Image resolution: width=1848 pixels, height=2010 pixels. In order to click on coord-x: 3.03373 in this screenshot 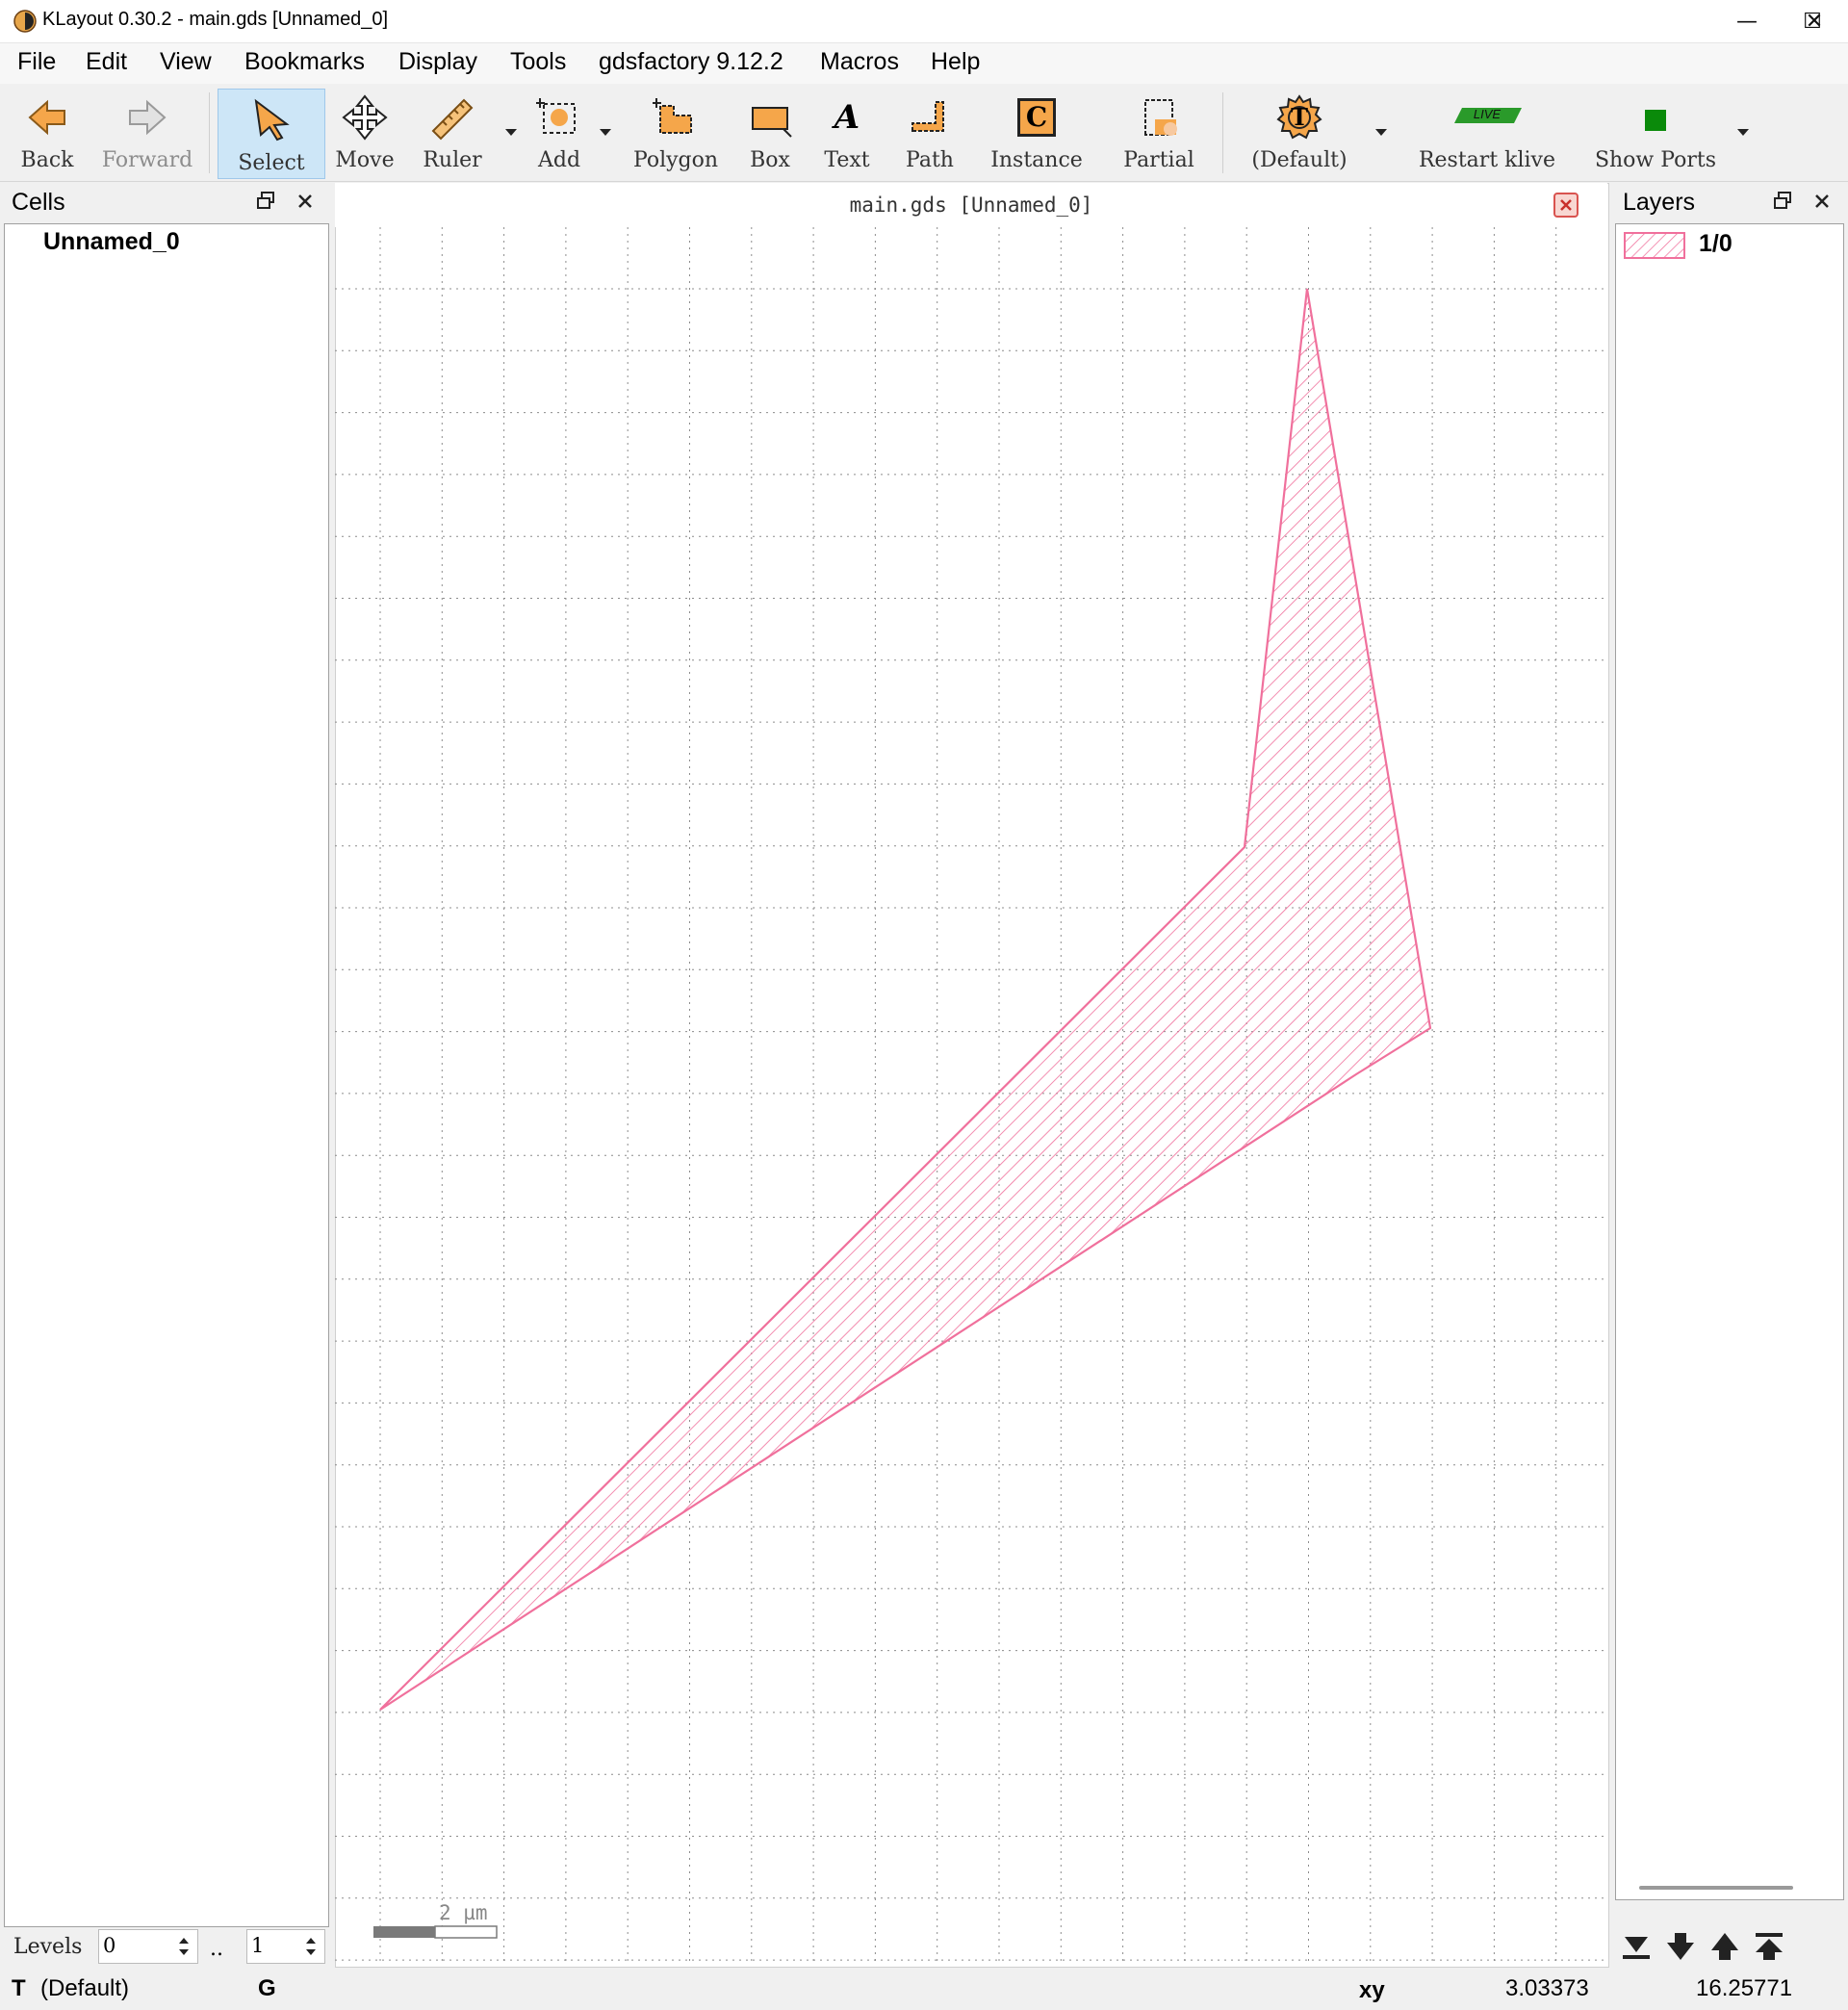, I will do `click(1547, 1988)`.